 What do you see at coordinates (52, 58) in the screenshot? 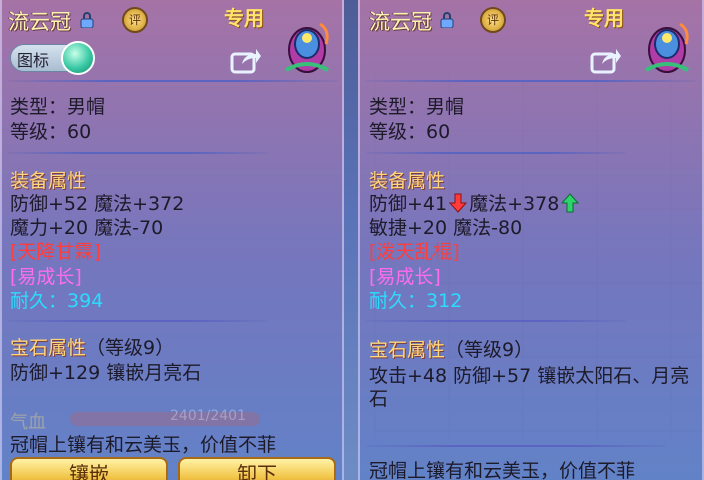
I see `icon-toggle: 图标` at bounding box center [52, 58].